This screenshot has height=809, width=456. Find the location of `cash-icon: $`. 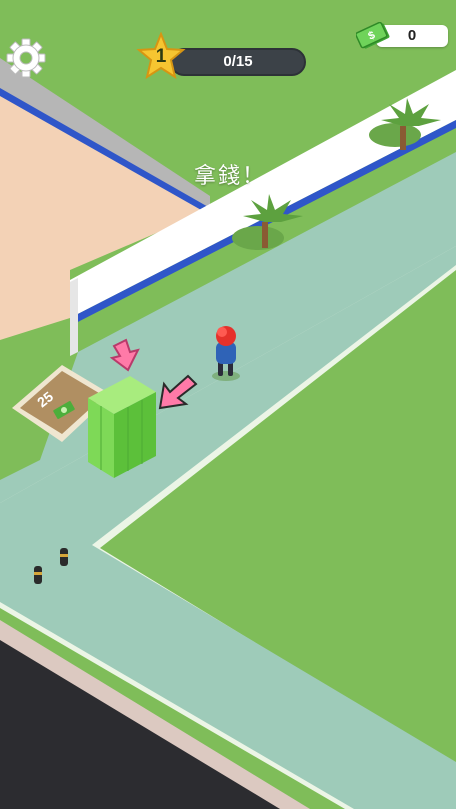

cash-icon: $ is located at coordinates (373, 35).